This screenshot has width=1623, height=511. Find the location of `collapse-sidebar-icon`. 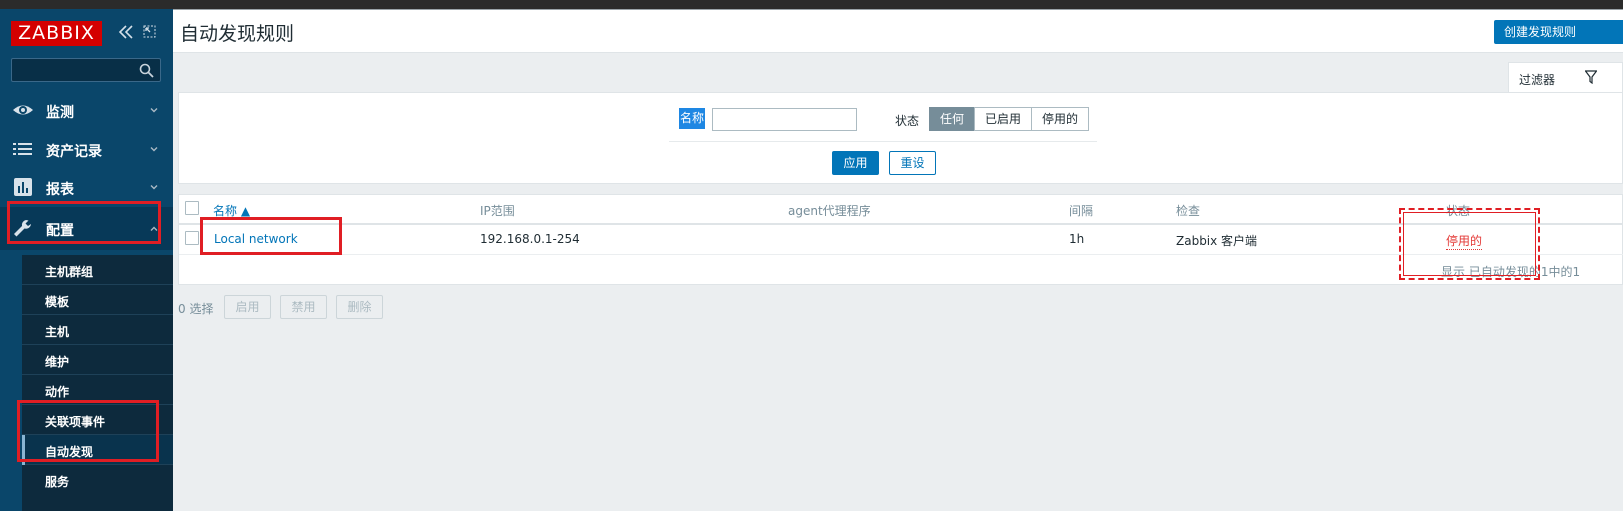

collapse-sidebar-icon is located at coordinates (126, 32).